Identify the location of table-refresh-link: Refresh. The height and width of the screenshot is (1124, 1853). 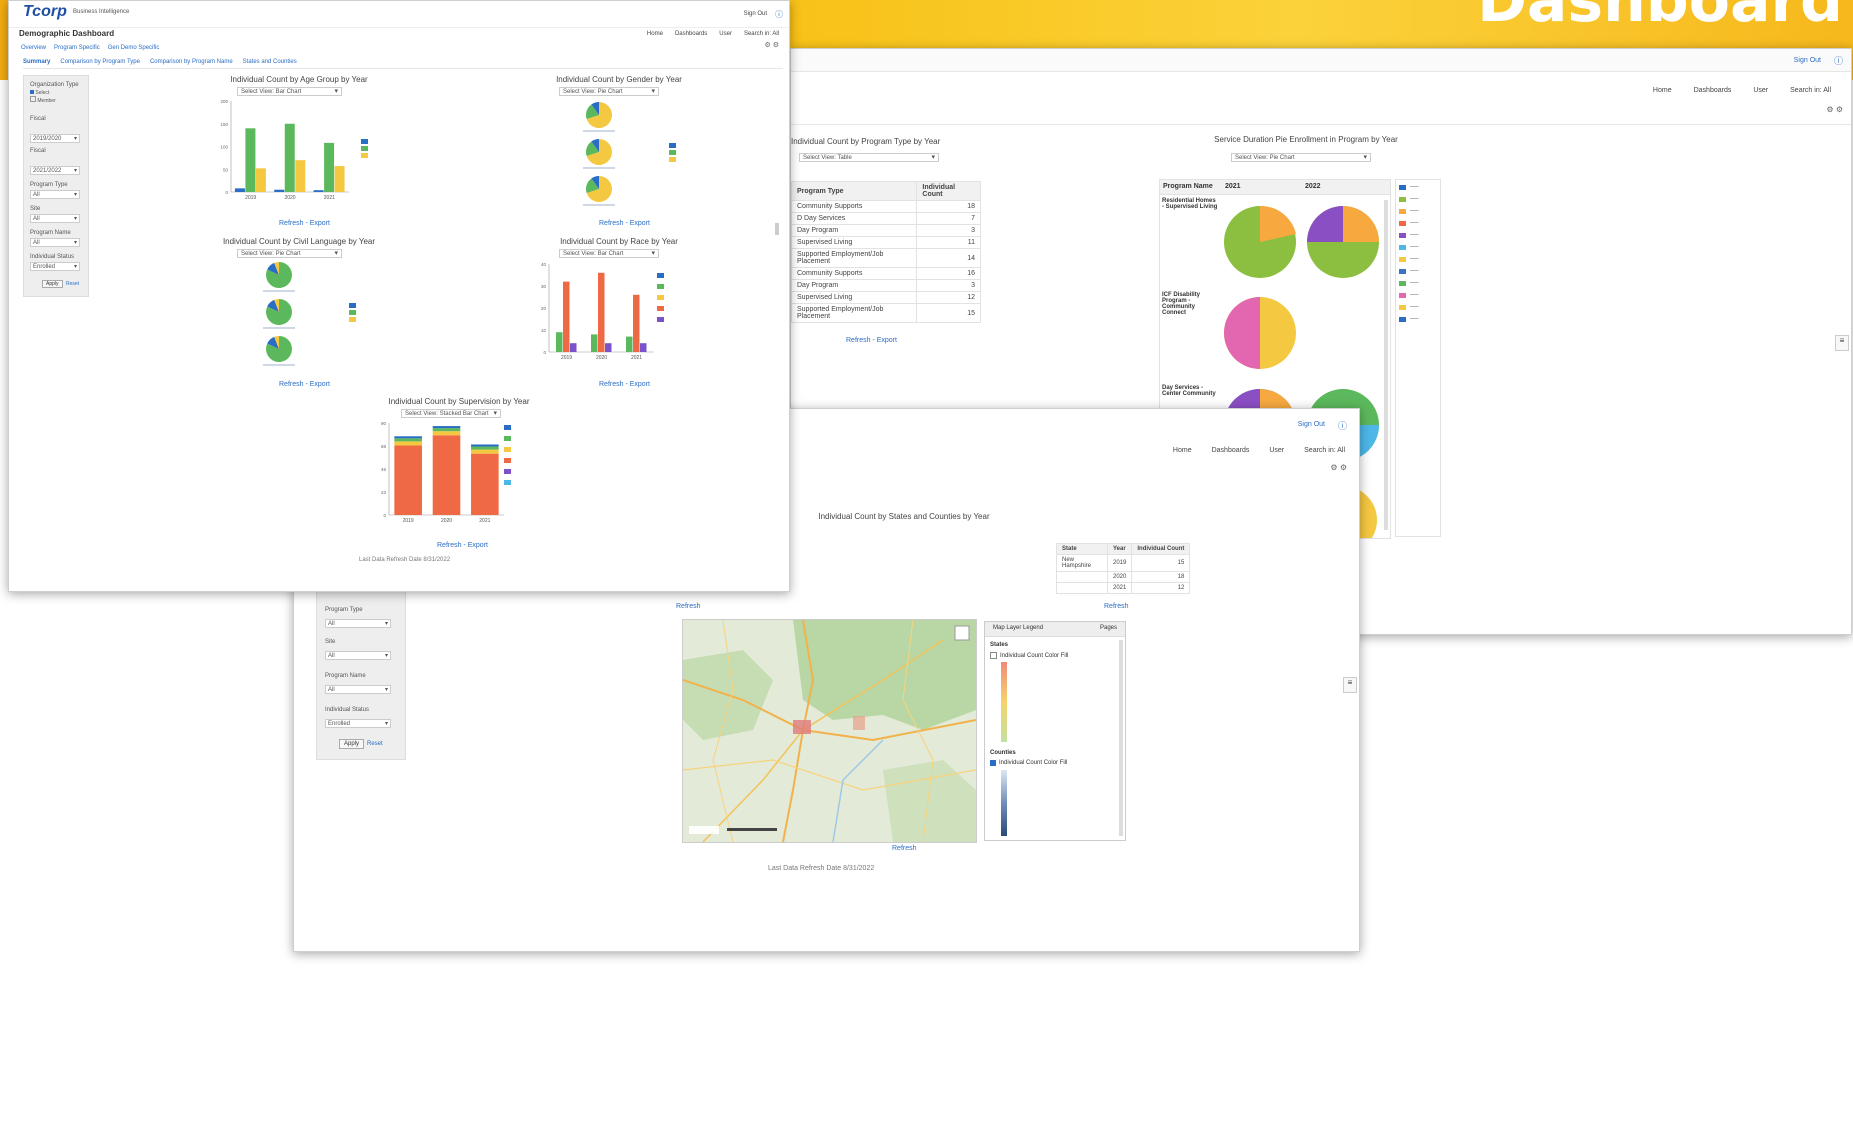
(1116, 606).